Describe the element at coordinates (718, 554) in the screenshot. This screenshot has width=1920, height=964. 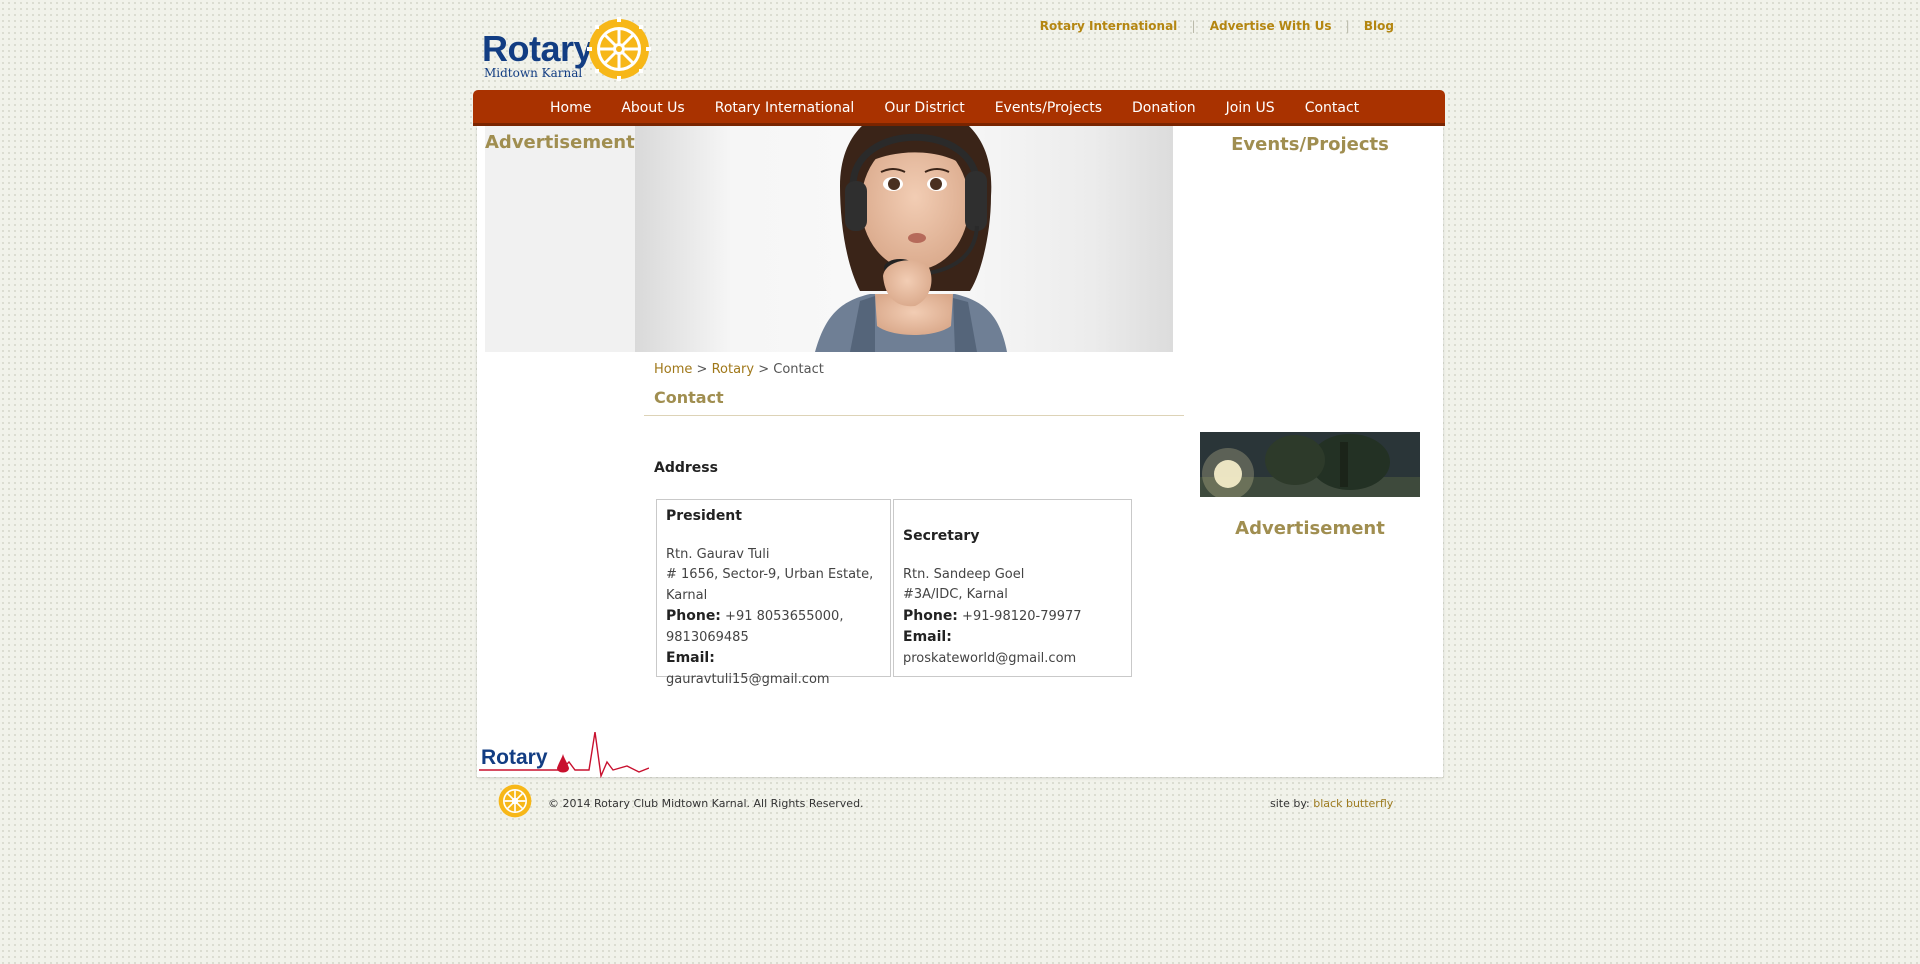
I see `president-name: Rtn. Gaurav Tuli` at that location.